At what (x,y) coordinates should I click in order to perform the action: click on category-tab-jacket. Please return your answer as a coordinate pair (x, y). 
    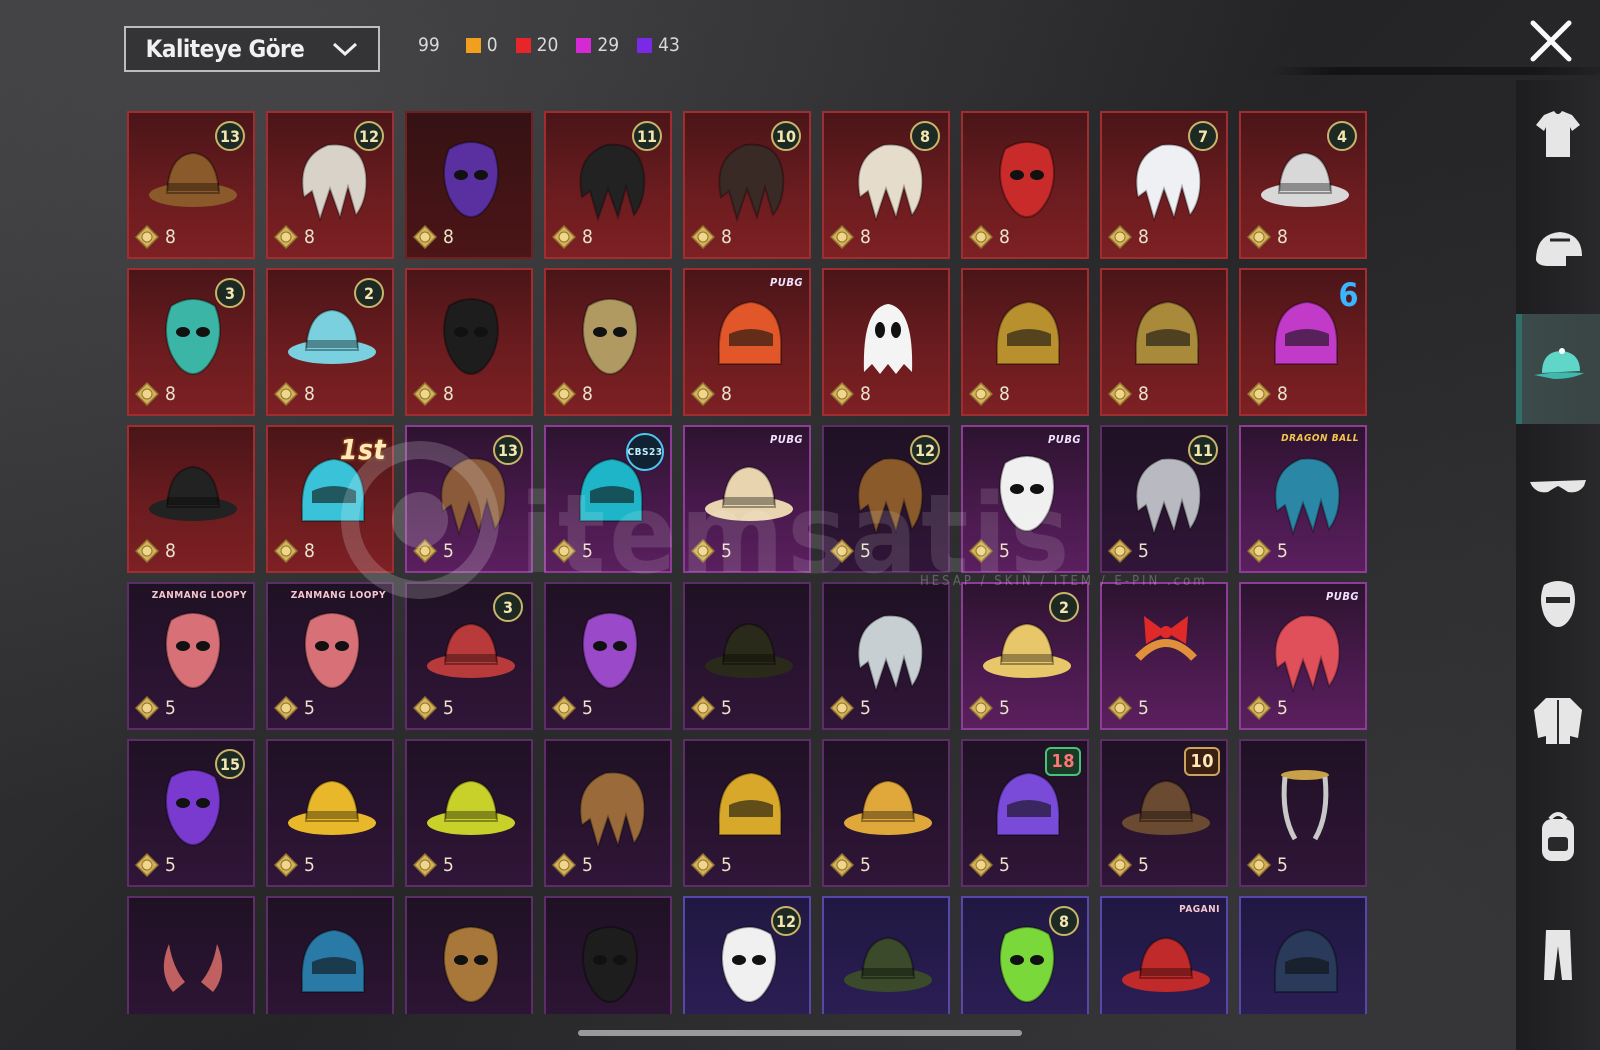
    Looking at the image, I should click on (1558, 720).